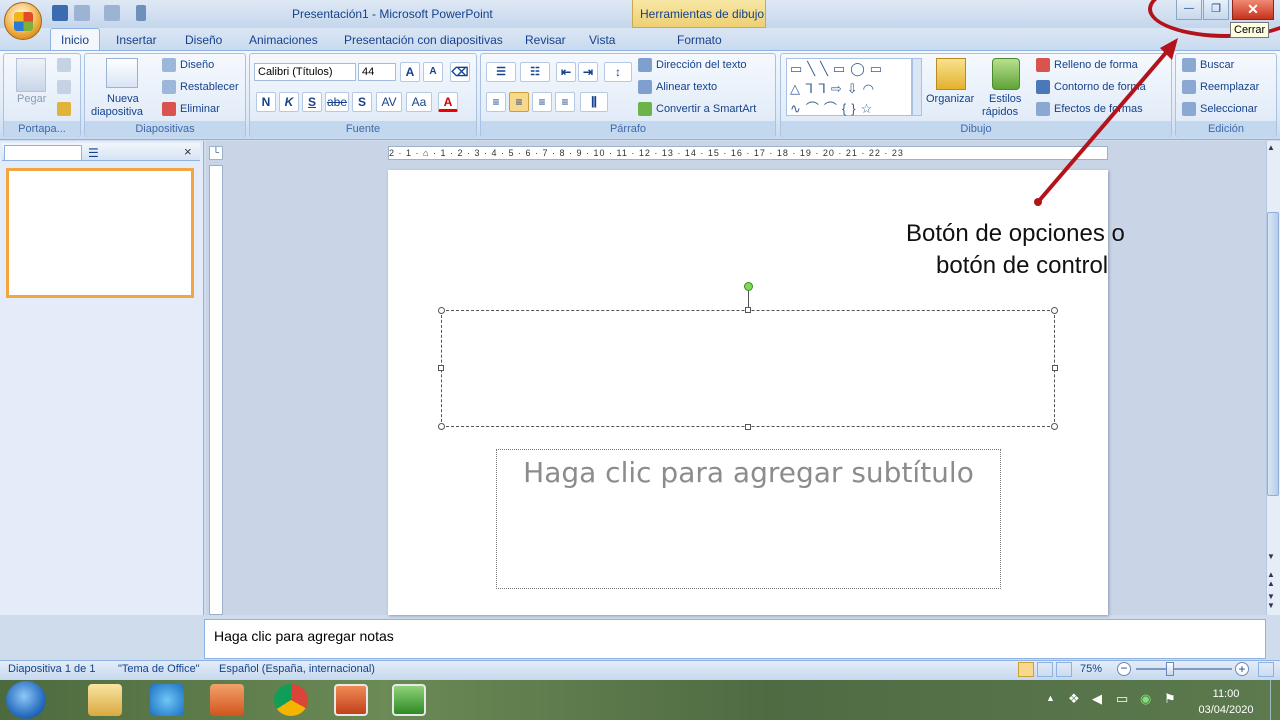  What do you see at coordinates (1074, 699) in the screenshot?
I see `dropbox-icon: ❖` at bounding box center [1074, 699].